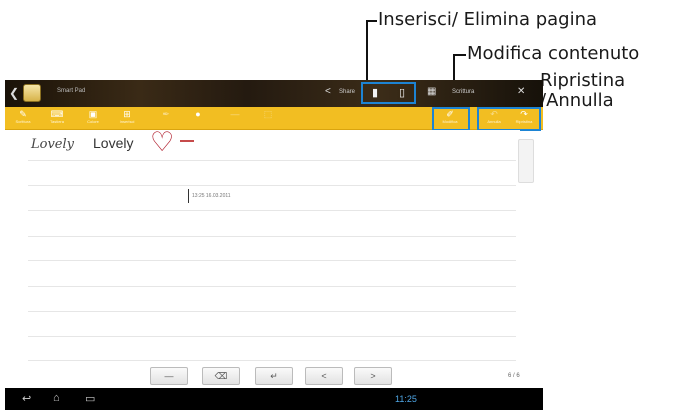 This screenshot has width=678, height=410. I want to click on tool-label: Inserisci, so click(127, 121).